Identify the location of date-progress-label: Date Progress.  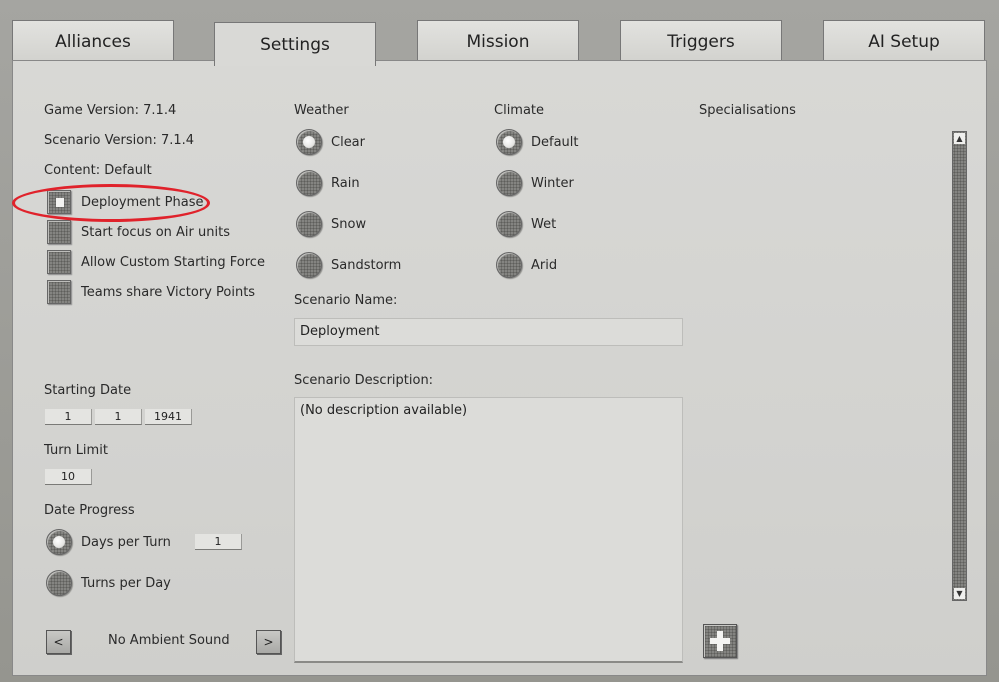
(89, 510).